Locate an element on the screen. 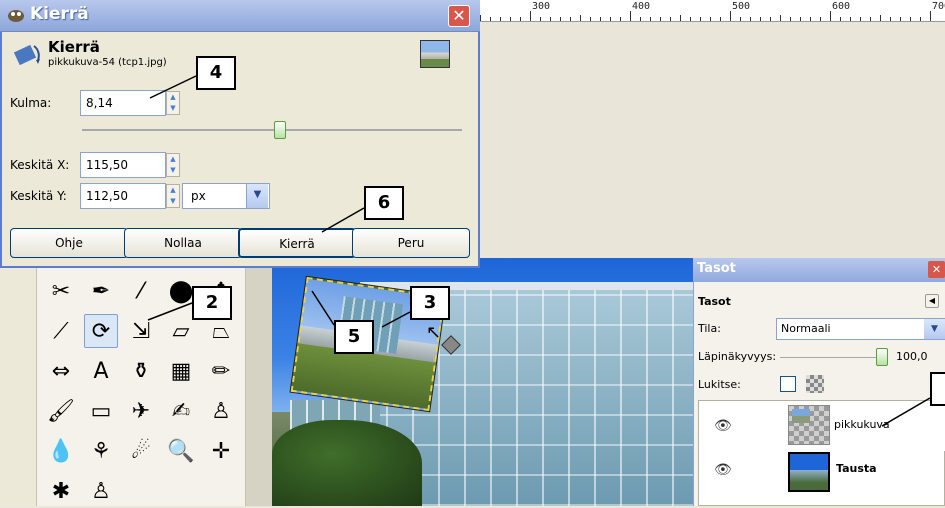  callout-6: 6 is located at coordinates (384, 203).